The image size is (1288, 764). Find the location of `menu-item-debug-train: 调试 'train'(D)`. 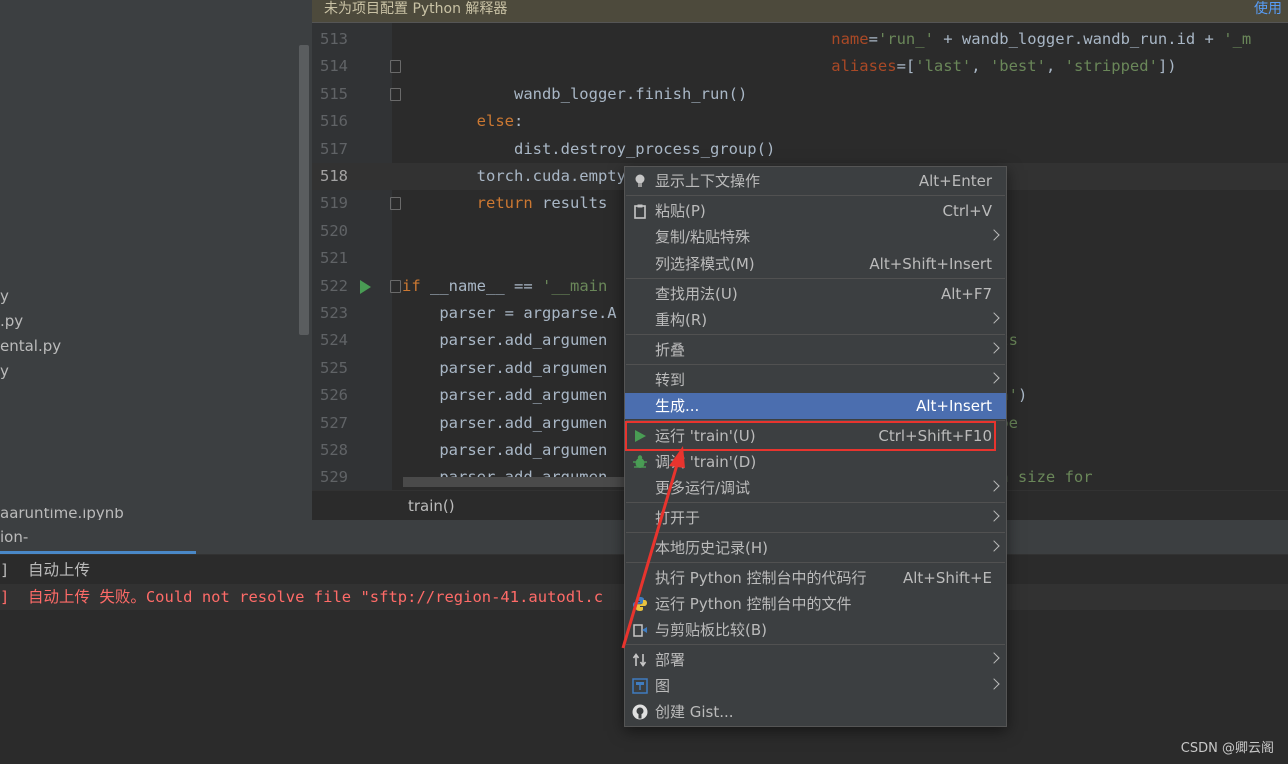

menu-item-debug-train: 调试 'train'(D) is located at coordinates (815, 462).